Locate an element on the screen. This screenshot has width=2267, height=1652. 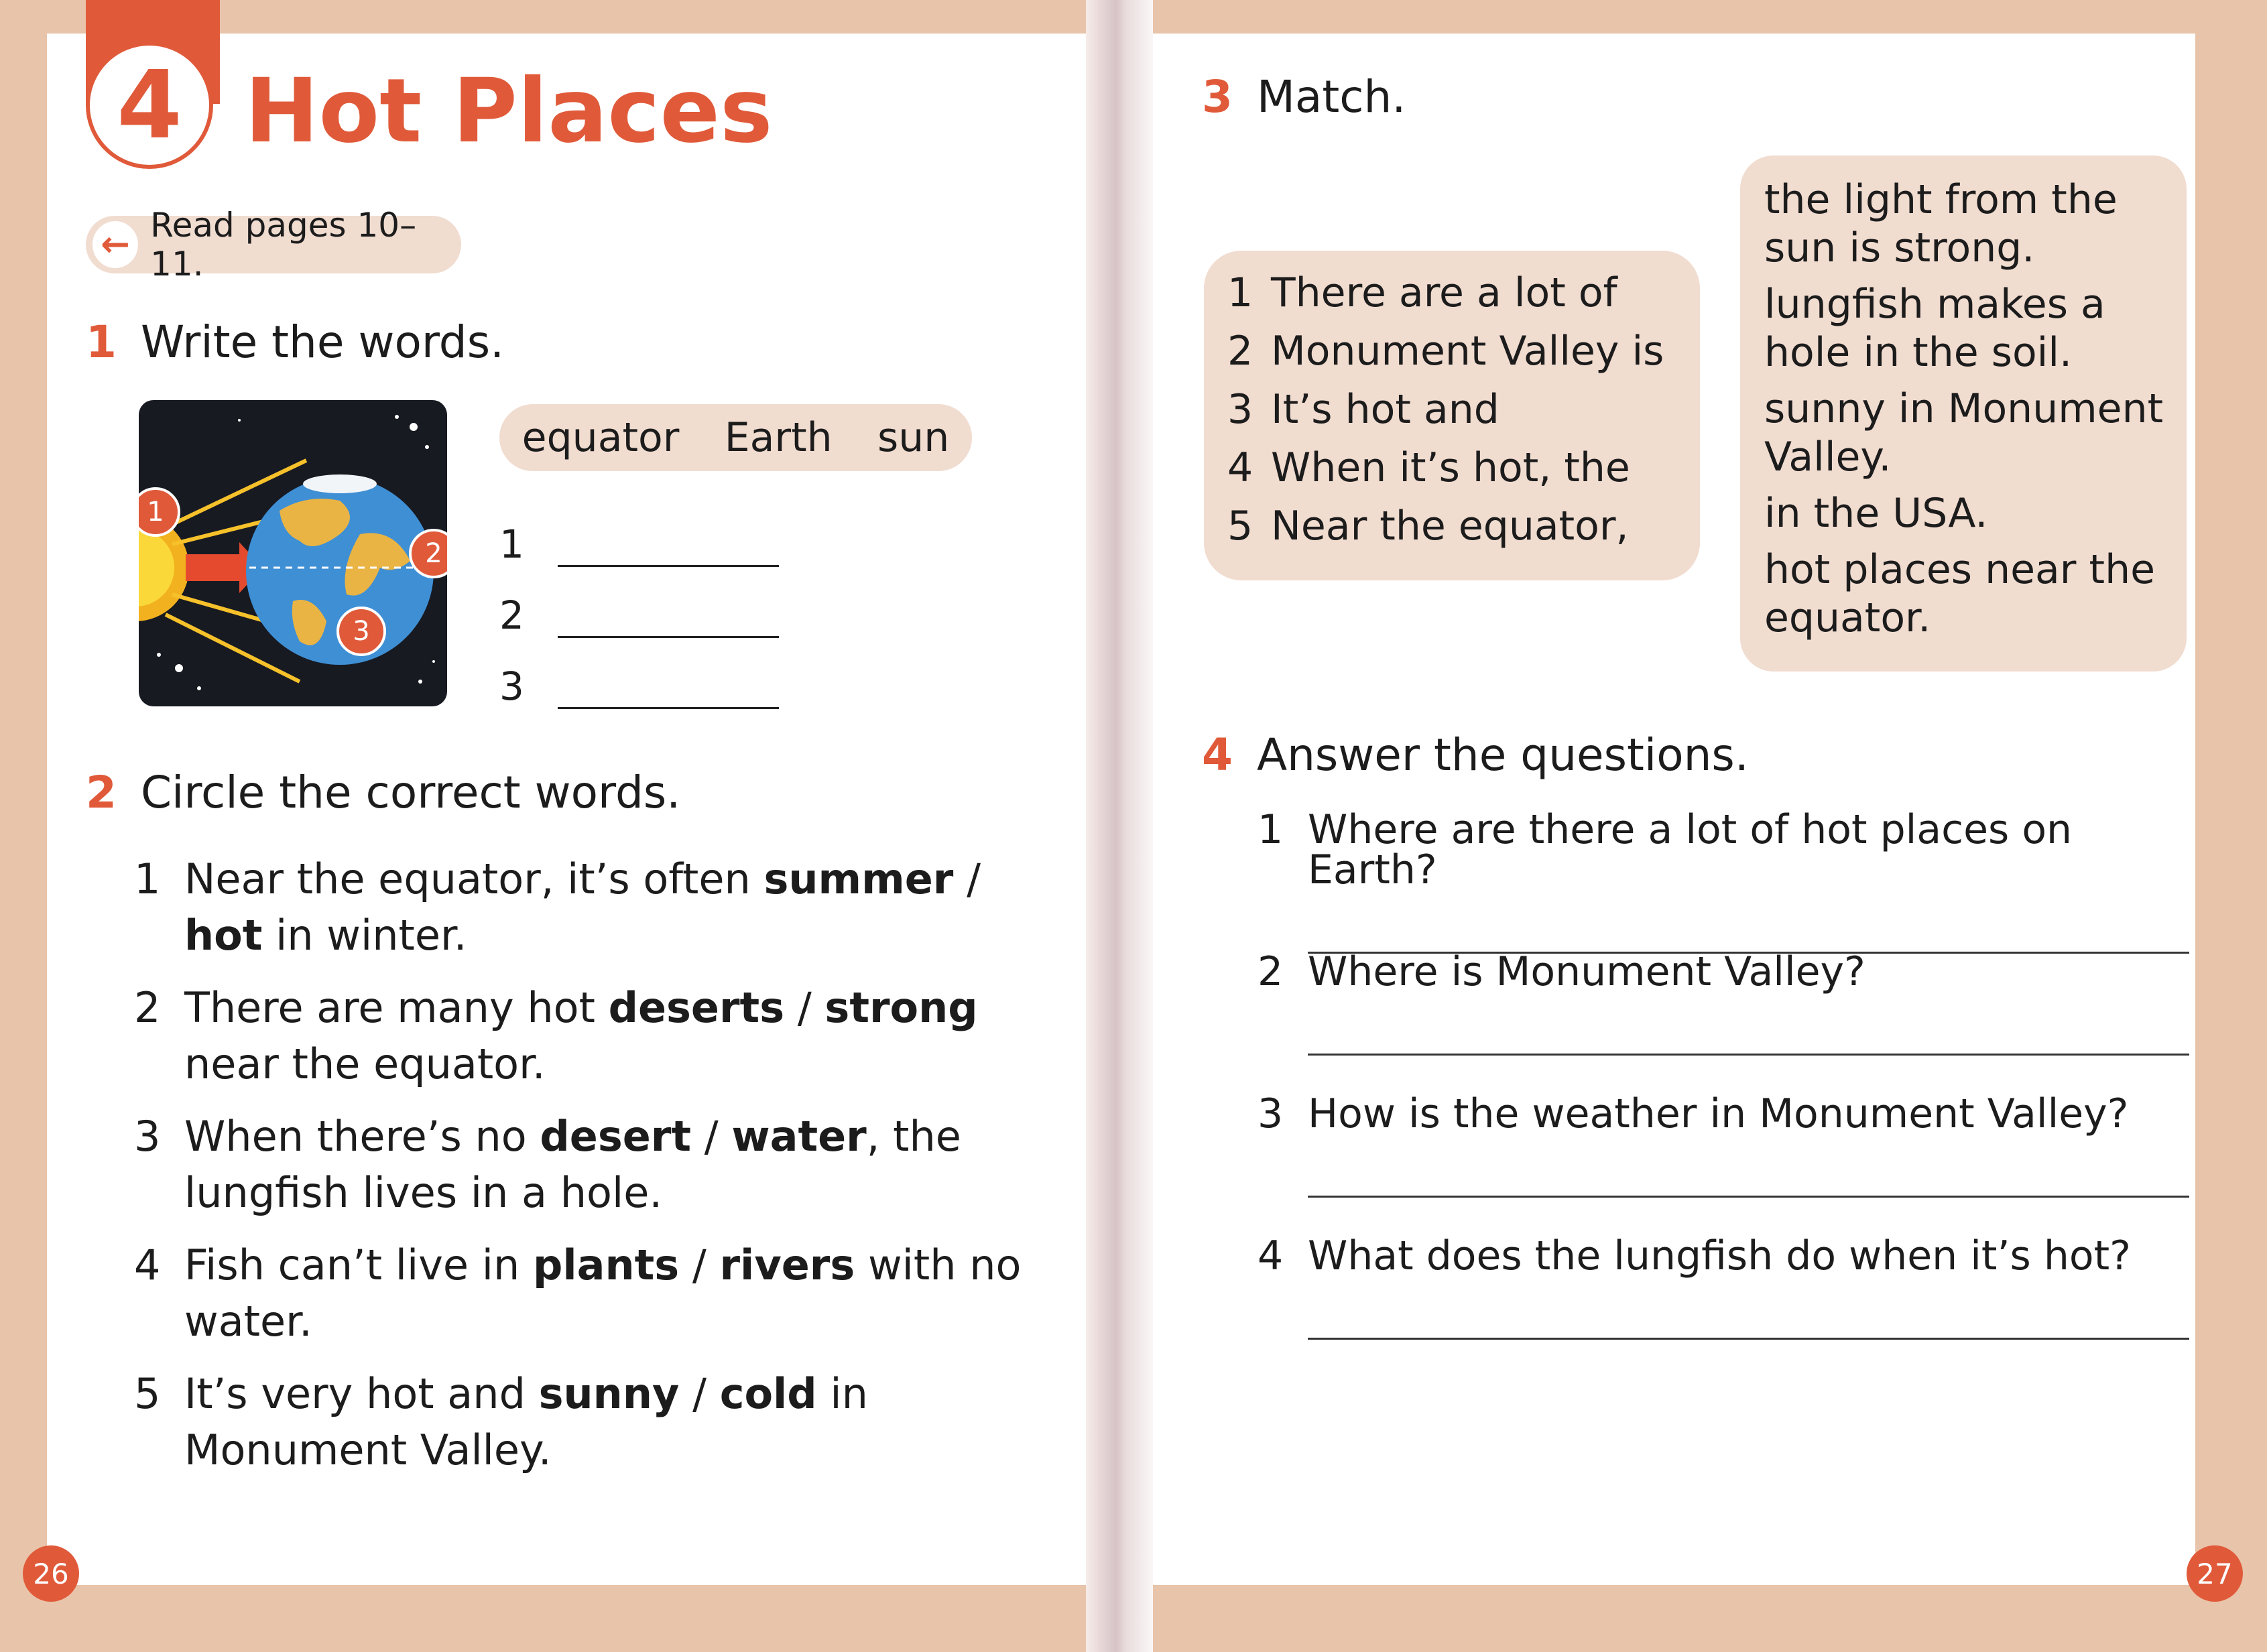
item-text: Fish can’t live in is located at coordinates (359, 1265).